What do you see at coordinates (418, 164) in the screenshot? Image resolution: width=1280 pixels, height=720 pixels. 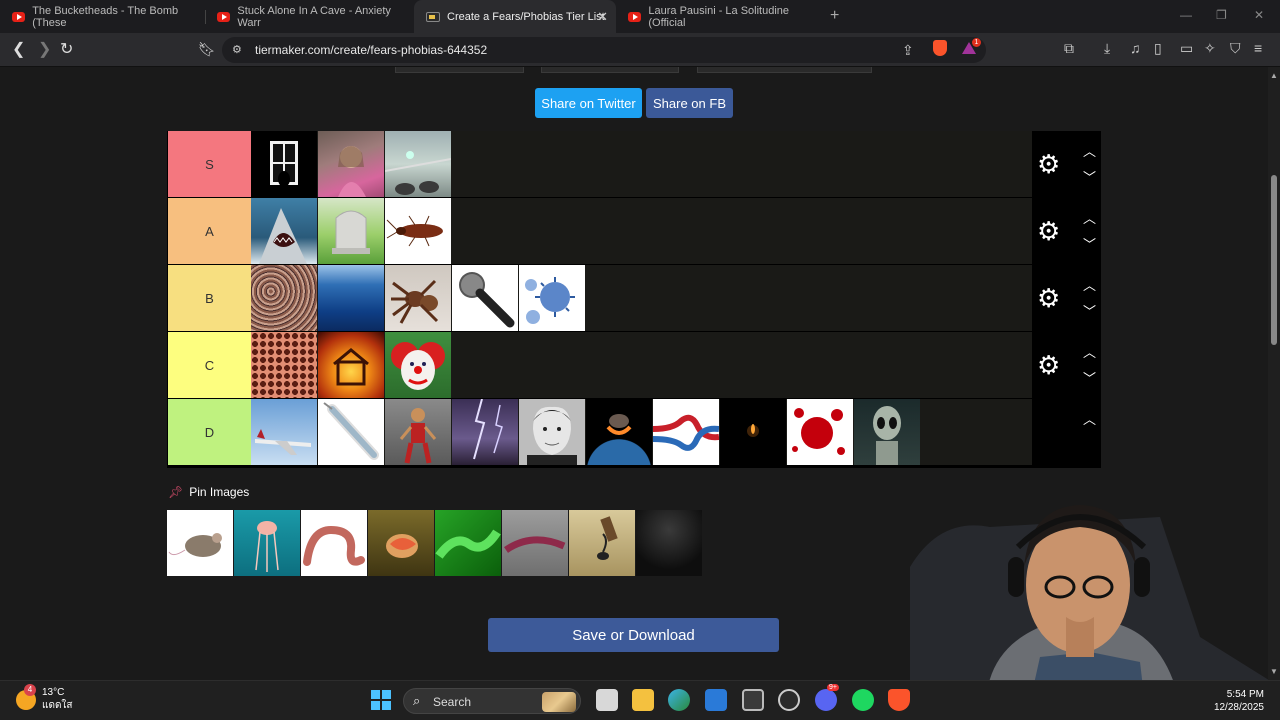 I see `tier-item-glass-floor-height` at bounding box center [418, 164].